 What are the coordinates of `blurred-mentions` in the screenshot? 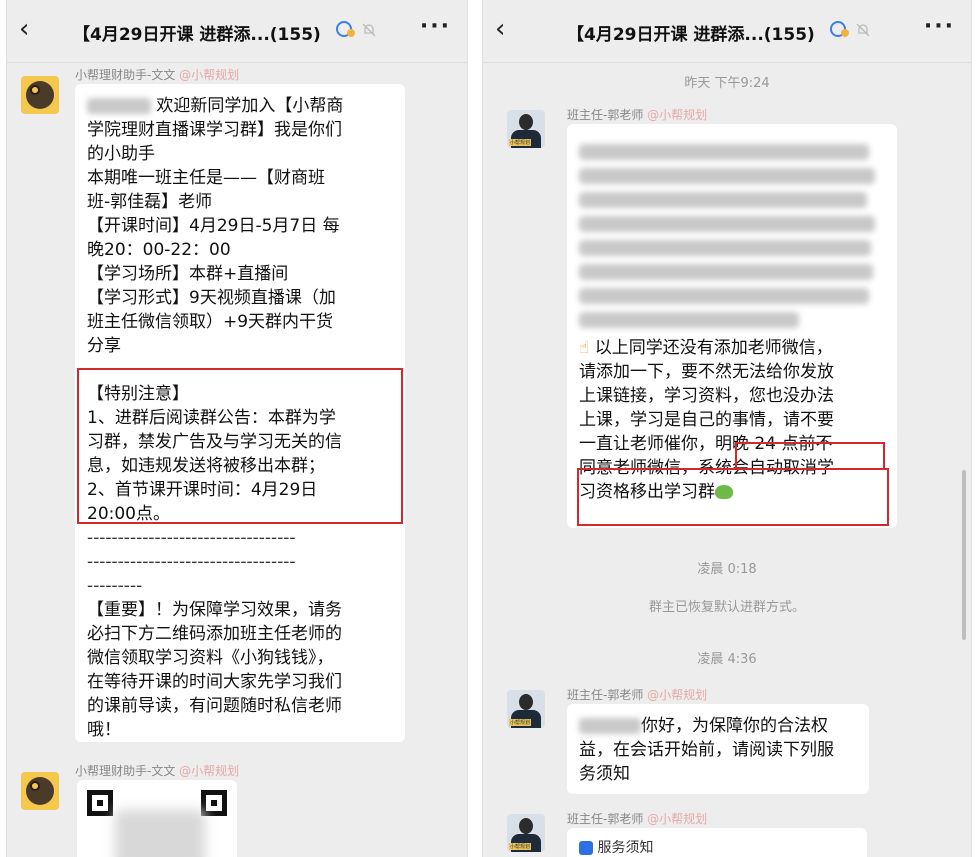 It's located at (732, 235).